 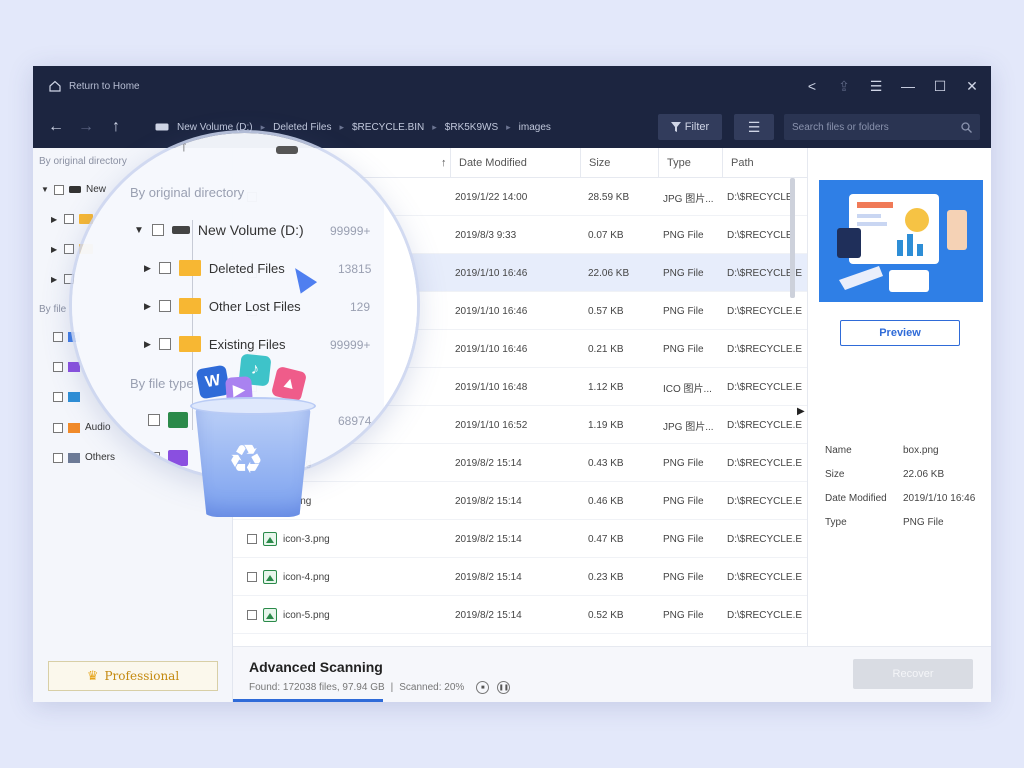 I want to click on name-cell: icon-4.png, so click(x=288, y=577).